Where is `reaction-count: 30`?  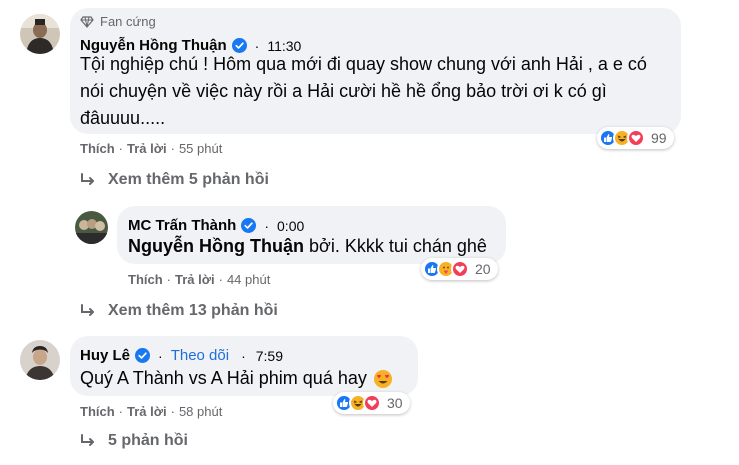 reaction-count: 30 is located at coordinates (395, 403).